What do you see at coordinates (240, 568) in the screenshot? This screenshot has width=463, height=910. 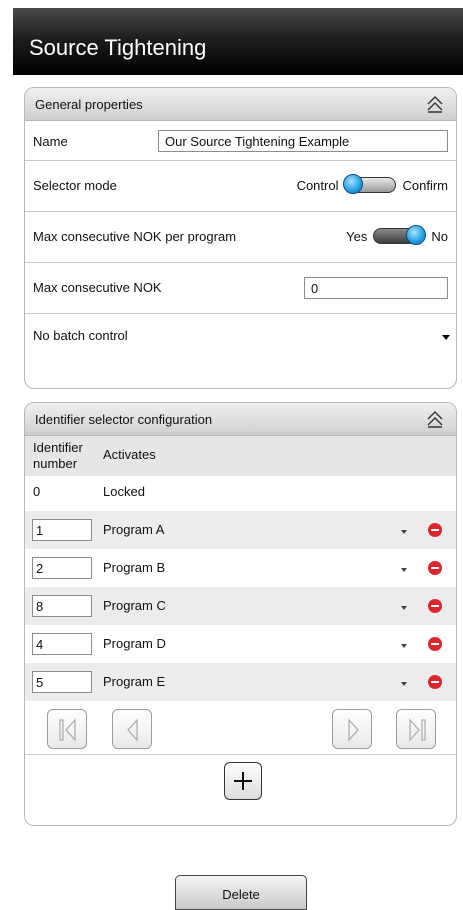 I see `table-row: 2 Program B` at bounding box center [240, 568].